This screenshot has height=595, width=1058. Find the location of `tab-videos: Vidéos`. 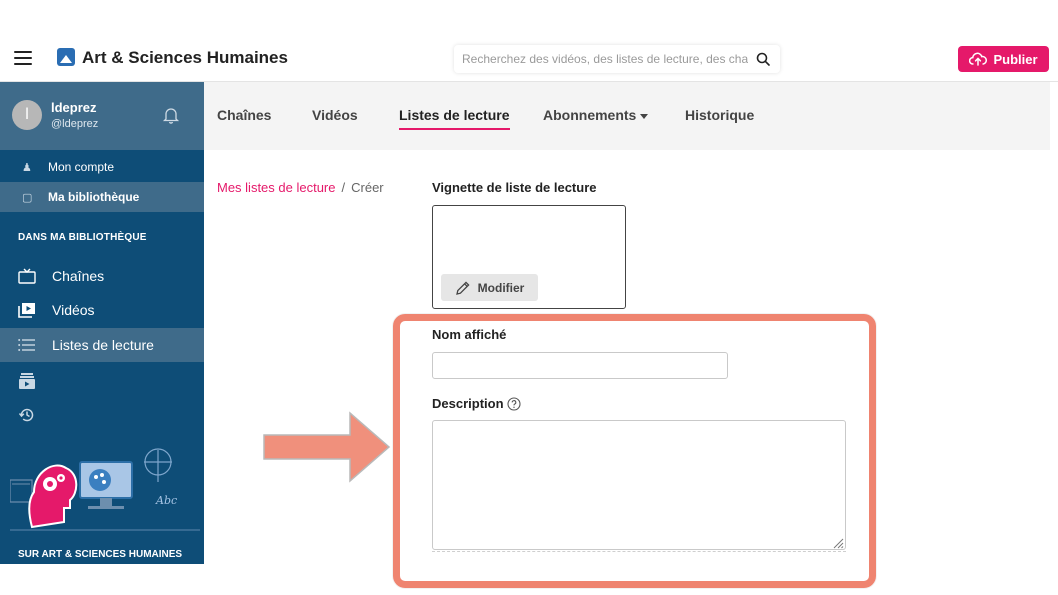

tab-videos: Vidéos is located at coordinates (335, 115).